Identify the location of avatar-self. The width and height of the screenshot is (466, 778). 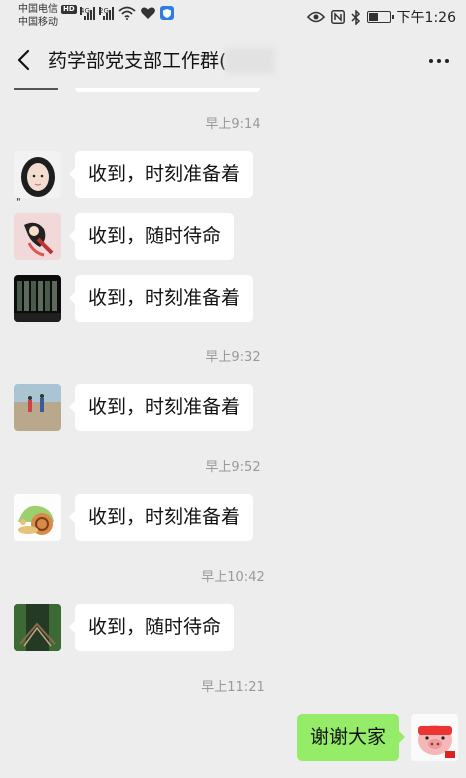
(434, 737).